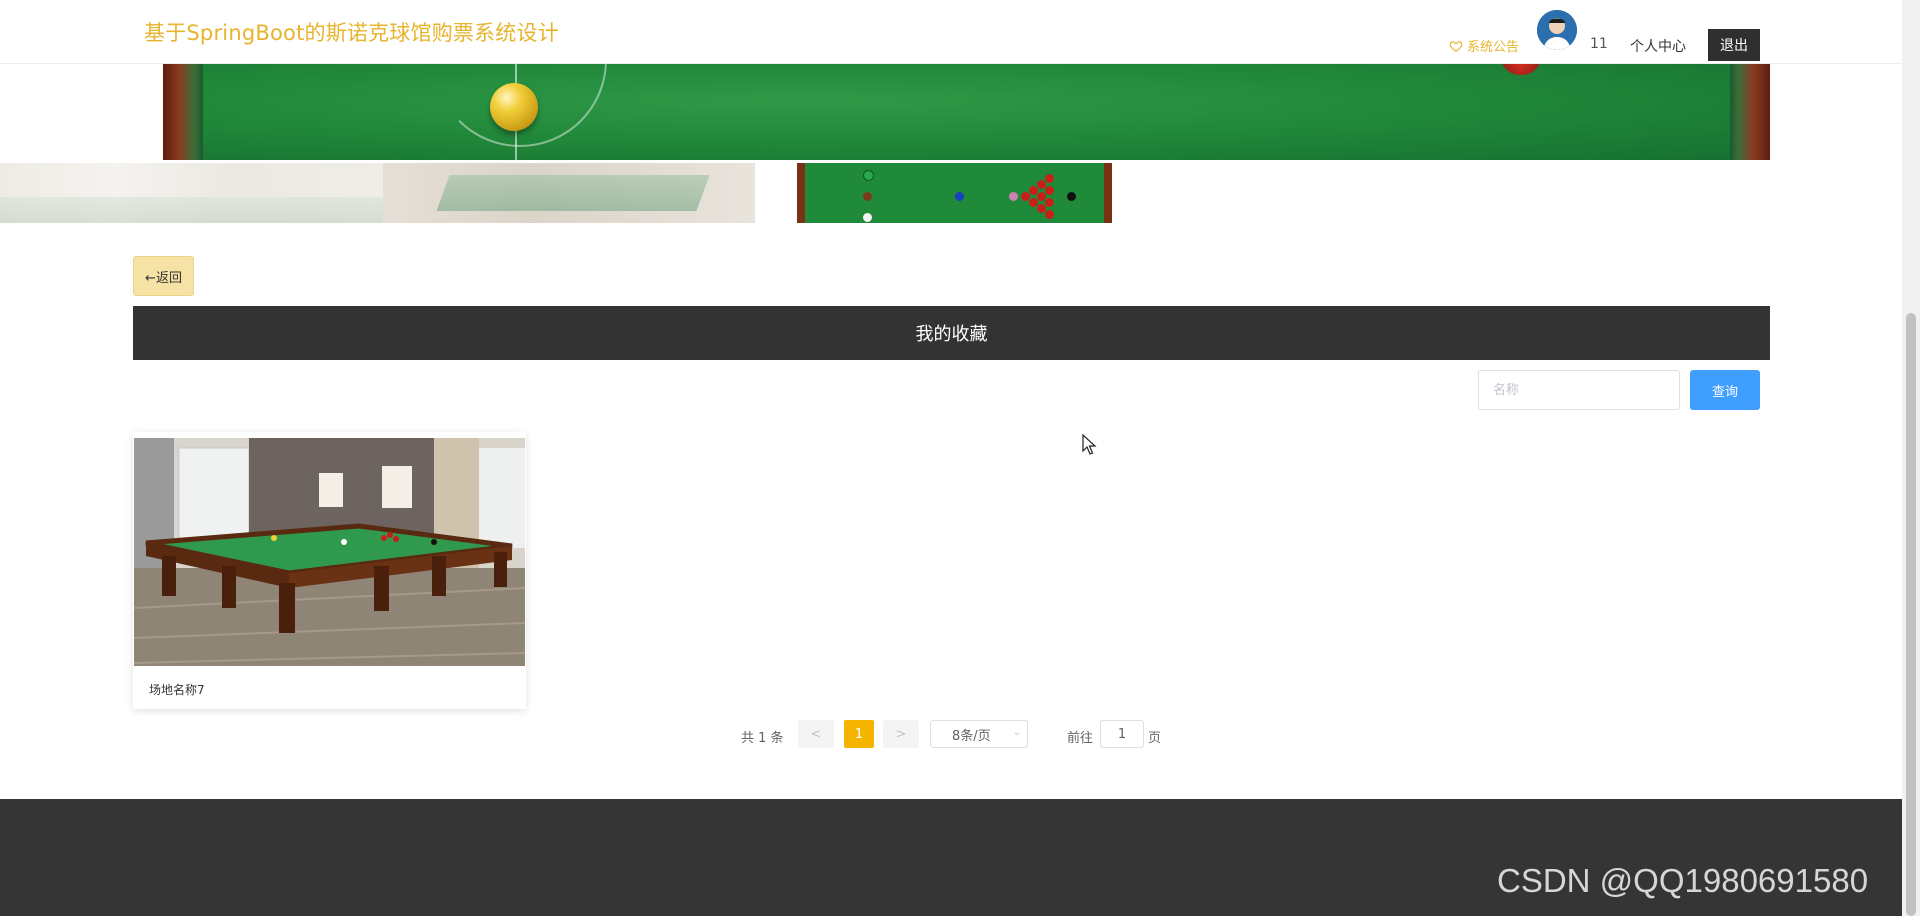 The image size is (1920, 916). What do you see at coordinates (951, 32) in the screenshot?
I see `top-header: 基于SpringBoot的斯诺克球馆购票系统设计 系统公告 11 个人中心 退出` at bounding box center [951, 32].